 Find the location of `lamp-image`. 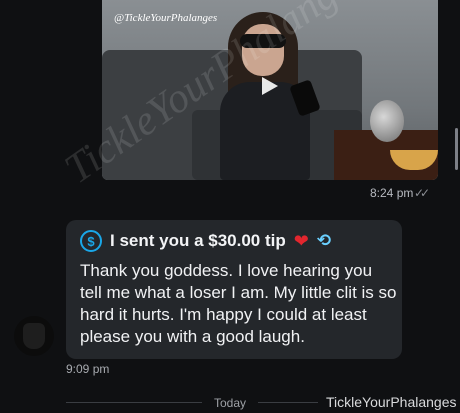

lamp-image is located at coordinates (387, 121).